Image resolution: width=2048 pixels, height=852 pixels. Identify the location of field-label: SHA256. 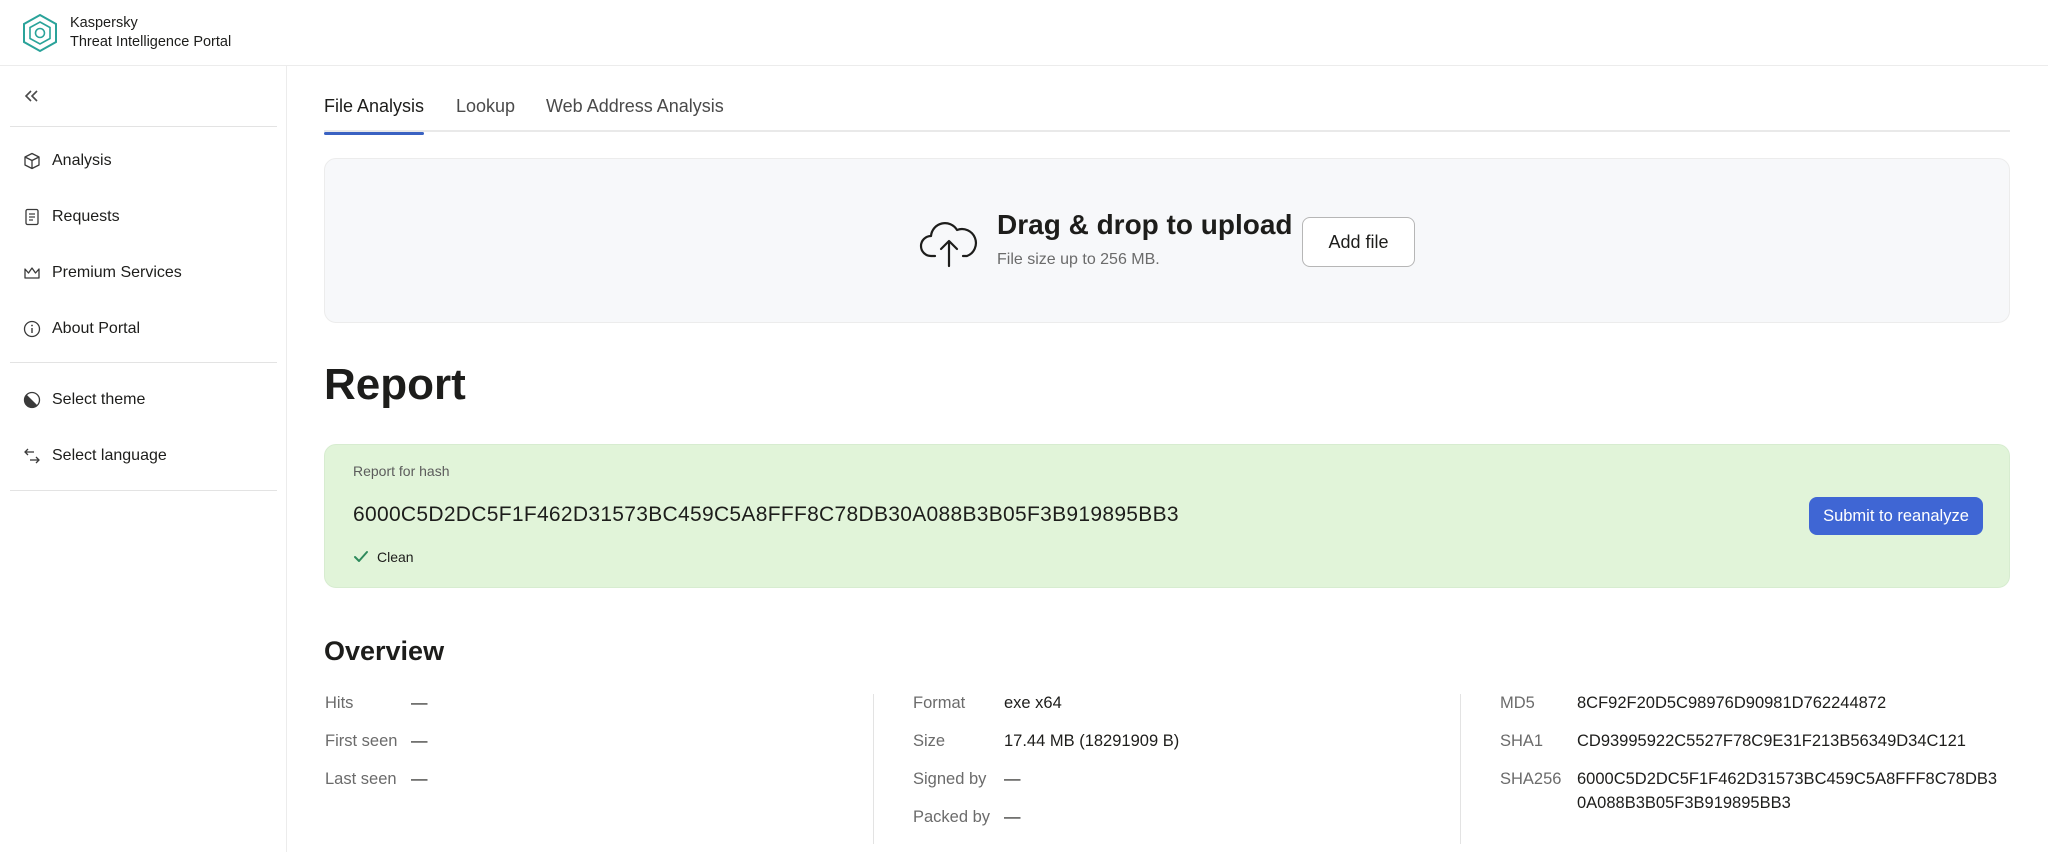
(1531, 779).